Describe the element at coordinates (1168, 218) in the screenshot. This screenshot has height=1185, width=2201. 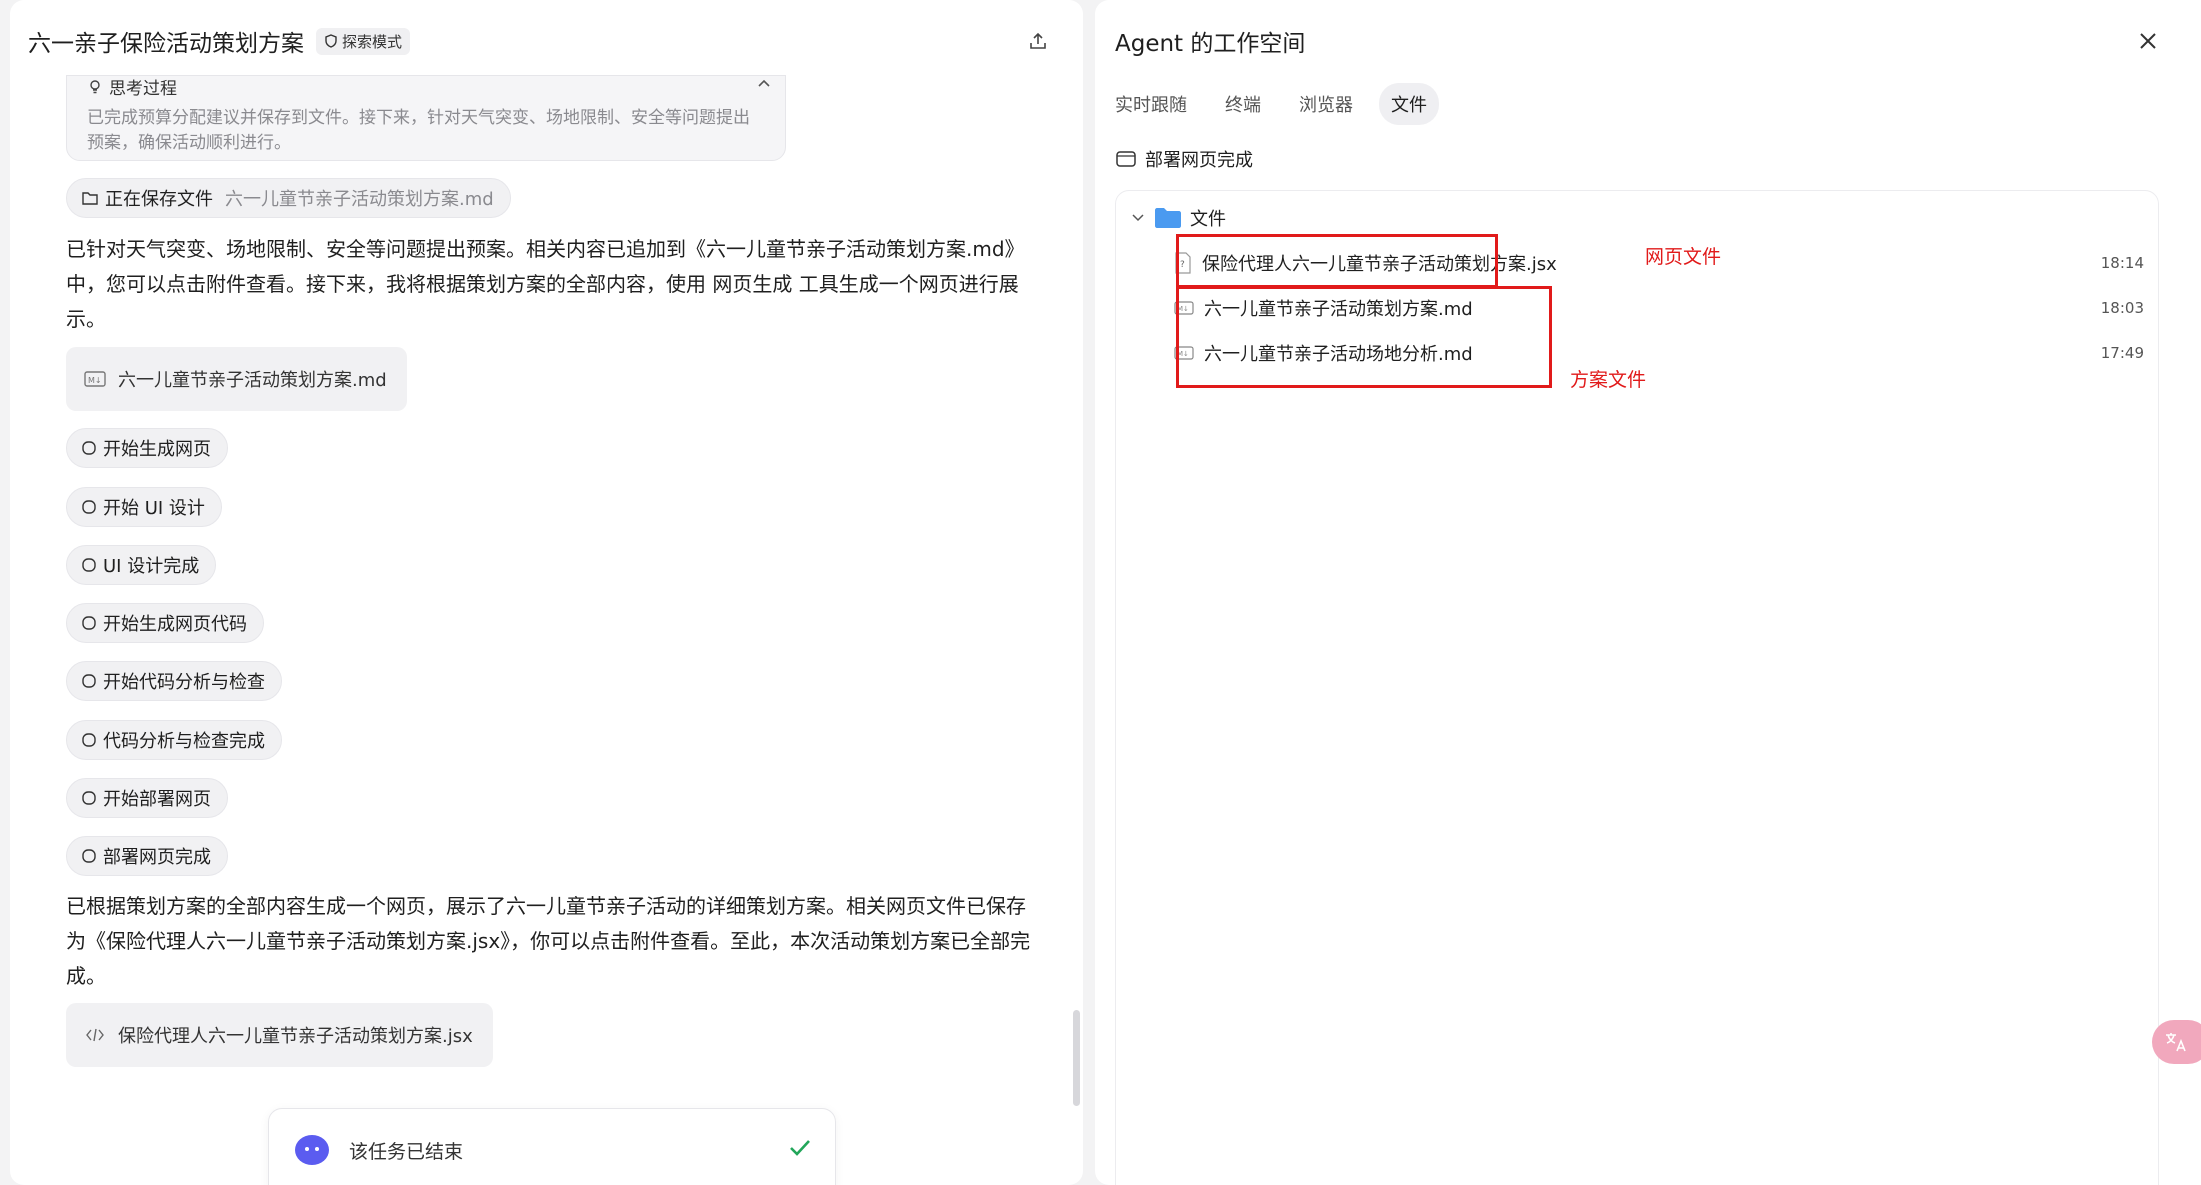
I see `folder-icon` at that location.